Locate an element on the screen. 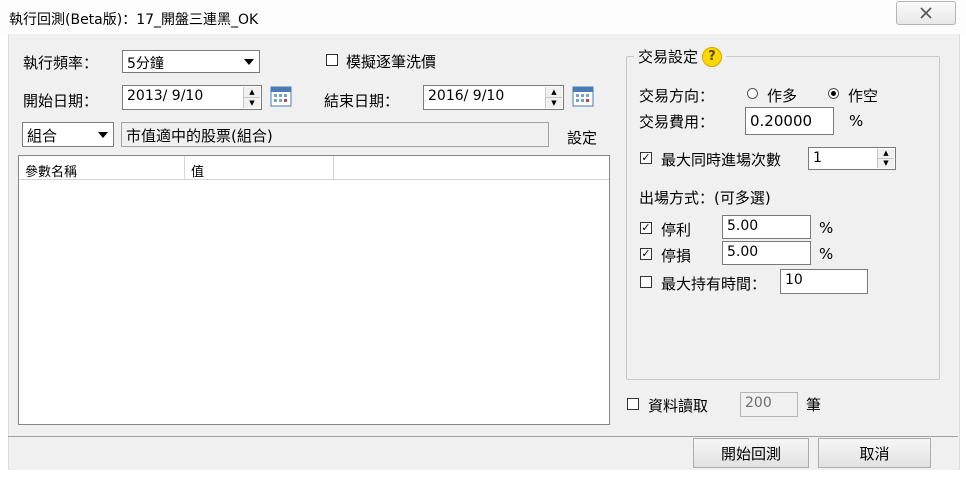  combo-name-field: 市值適中的股票(組合) is located at coordinates (335, 134).